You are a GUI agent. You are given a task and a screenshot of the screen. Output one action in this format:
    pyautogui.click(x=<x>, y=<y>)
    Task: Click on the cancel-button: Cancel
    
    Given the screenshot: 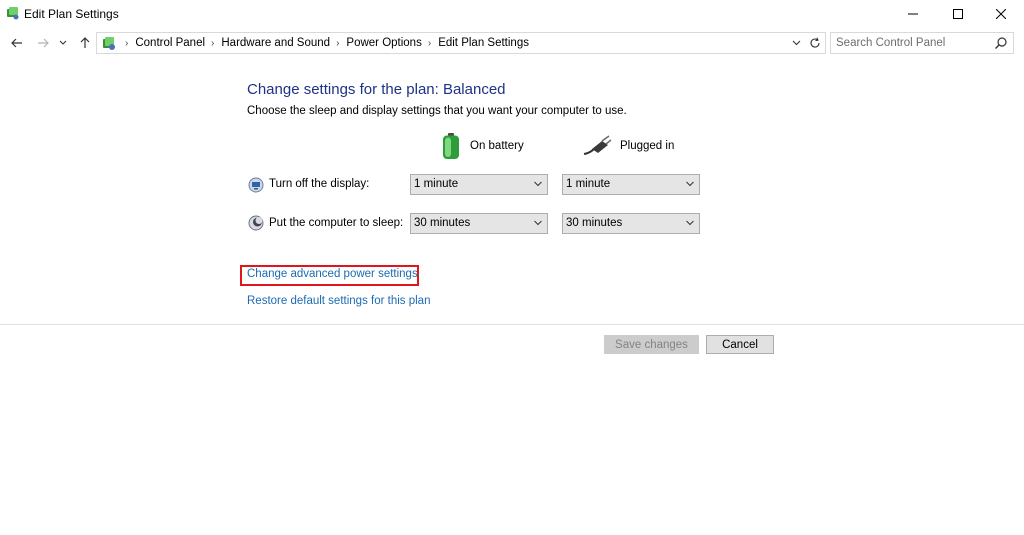 What is the action you would take?
    pyautogui.click(x=740, y=344)
    